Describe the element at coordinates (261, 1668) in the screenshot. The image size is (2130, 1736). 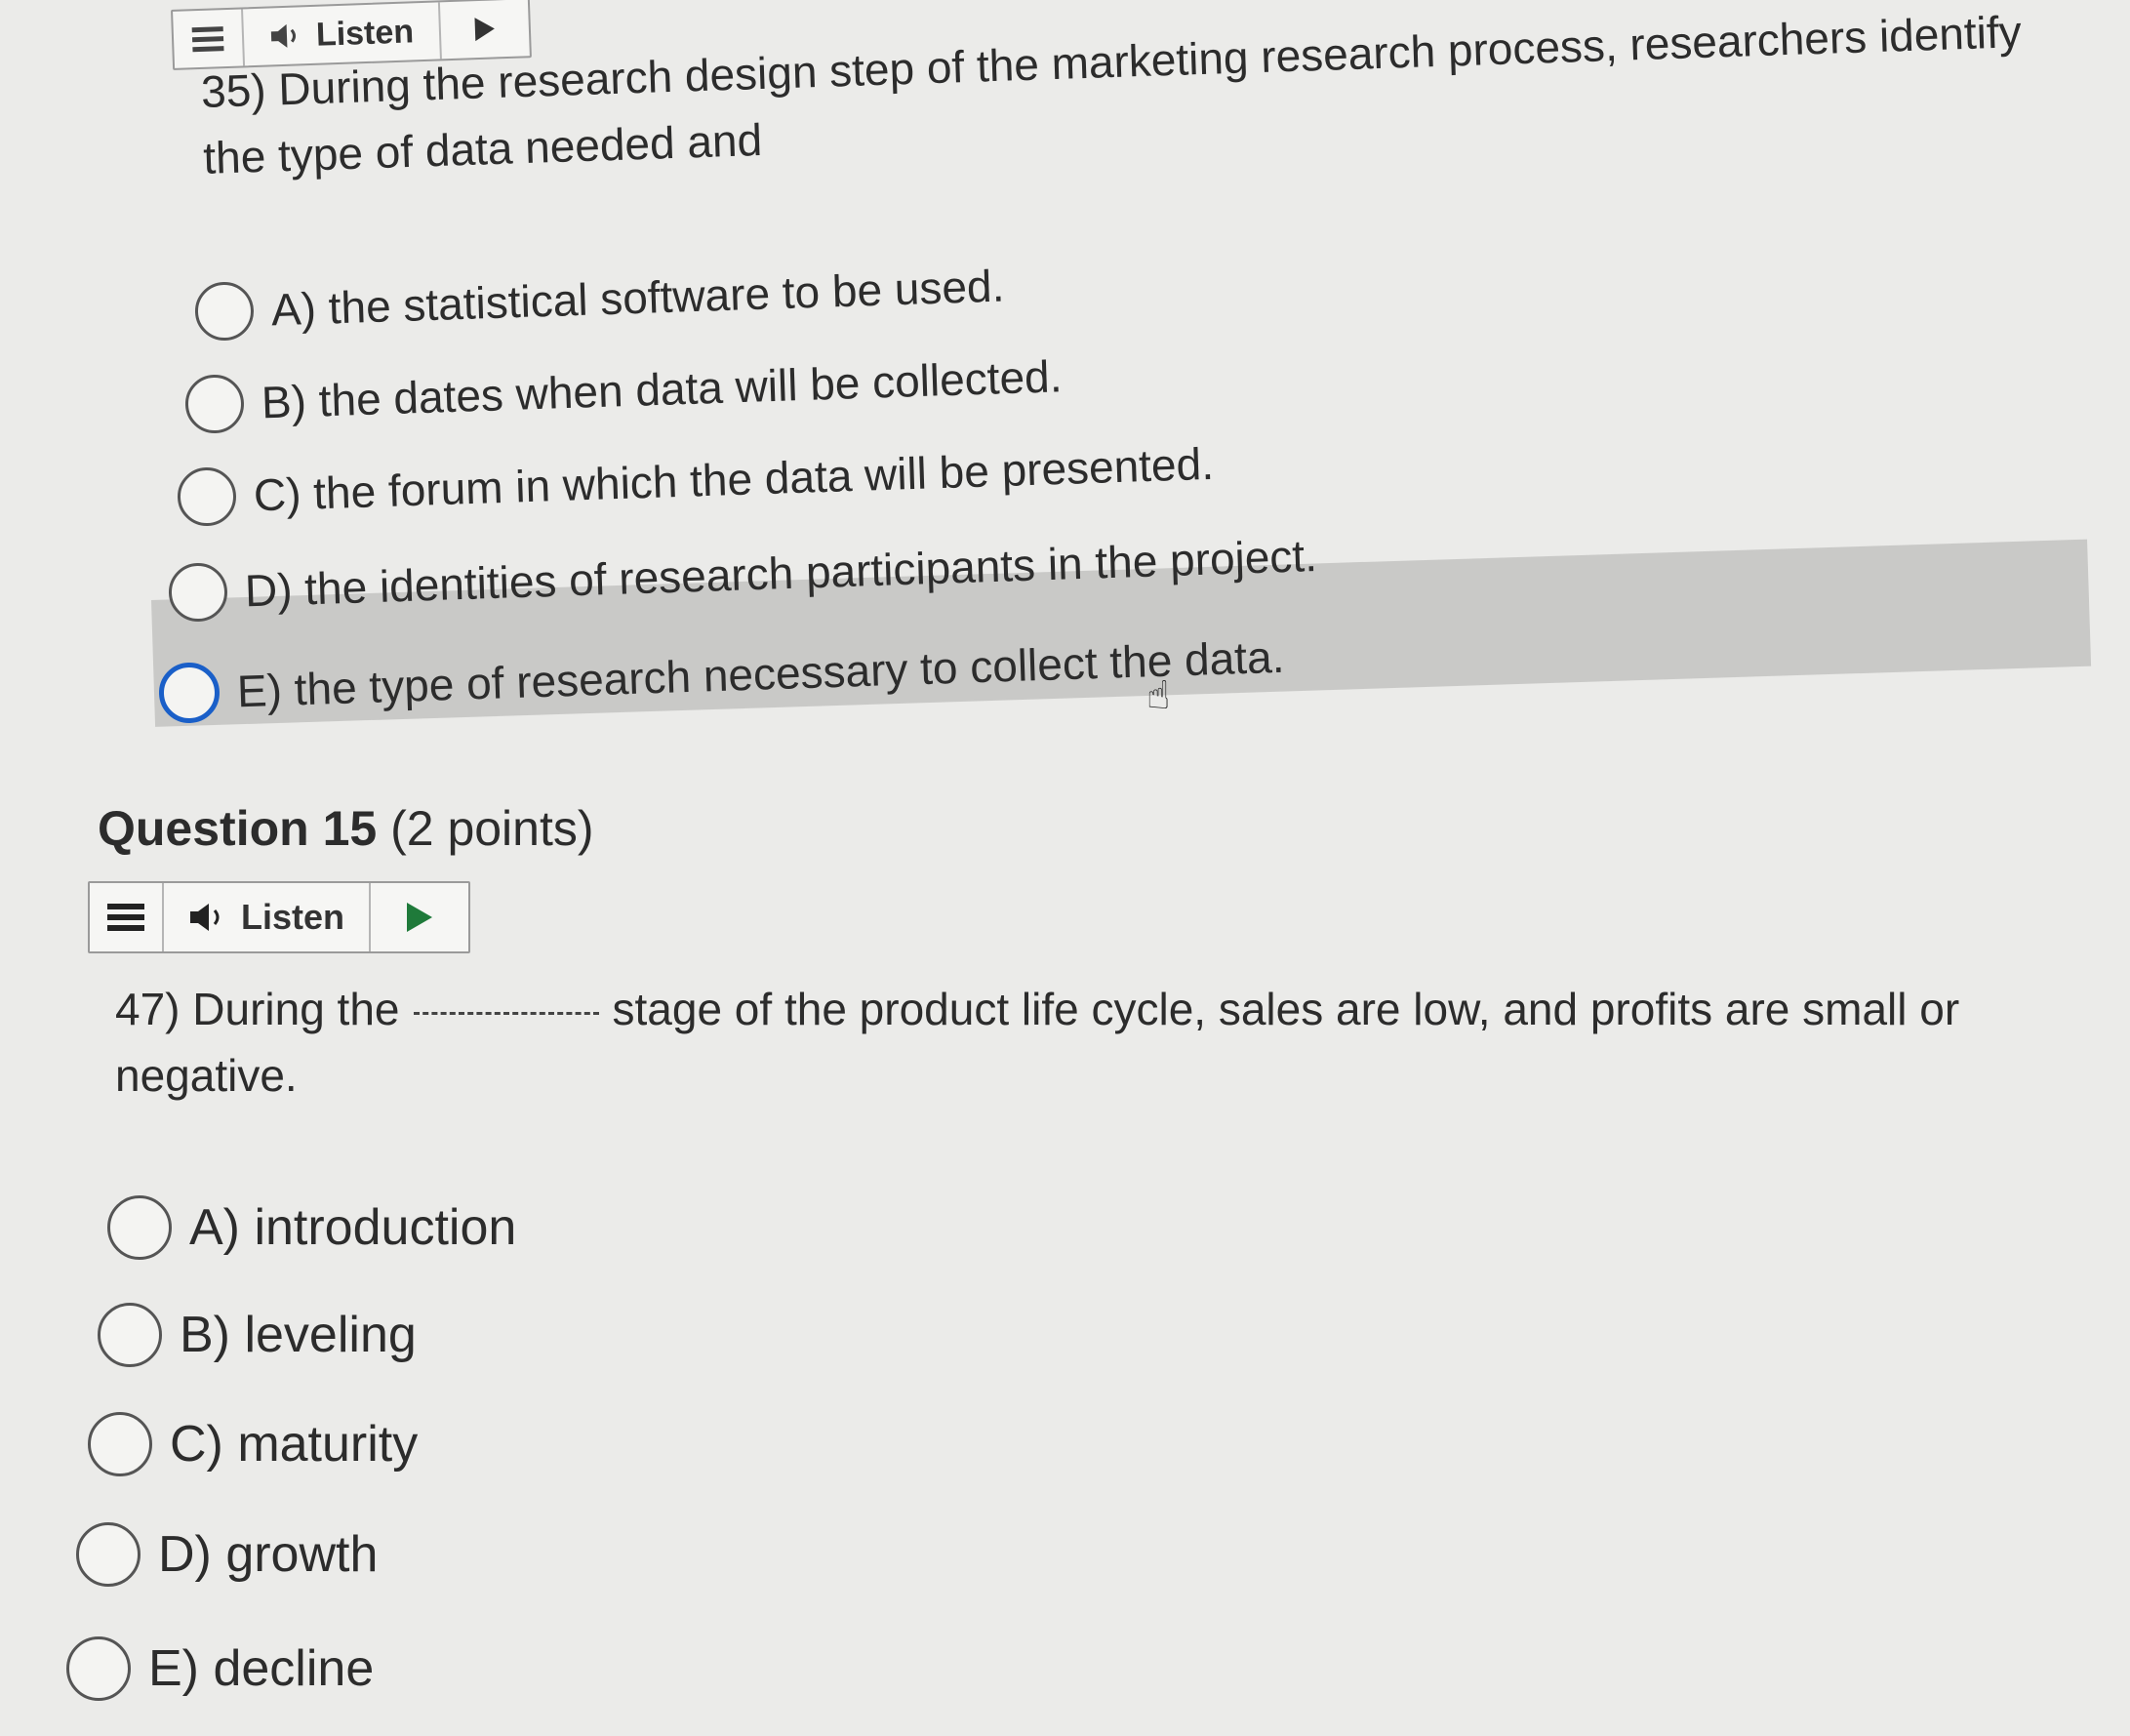
I see `option-label: E) decline` at that location.